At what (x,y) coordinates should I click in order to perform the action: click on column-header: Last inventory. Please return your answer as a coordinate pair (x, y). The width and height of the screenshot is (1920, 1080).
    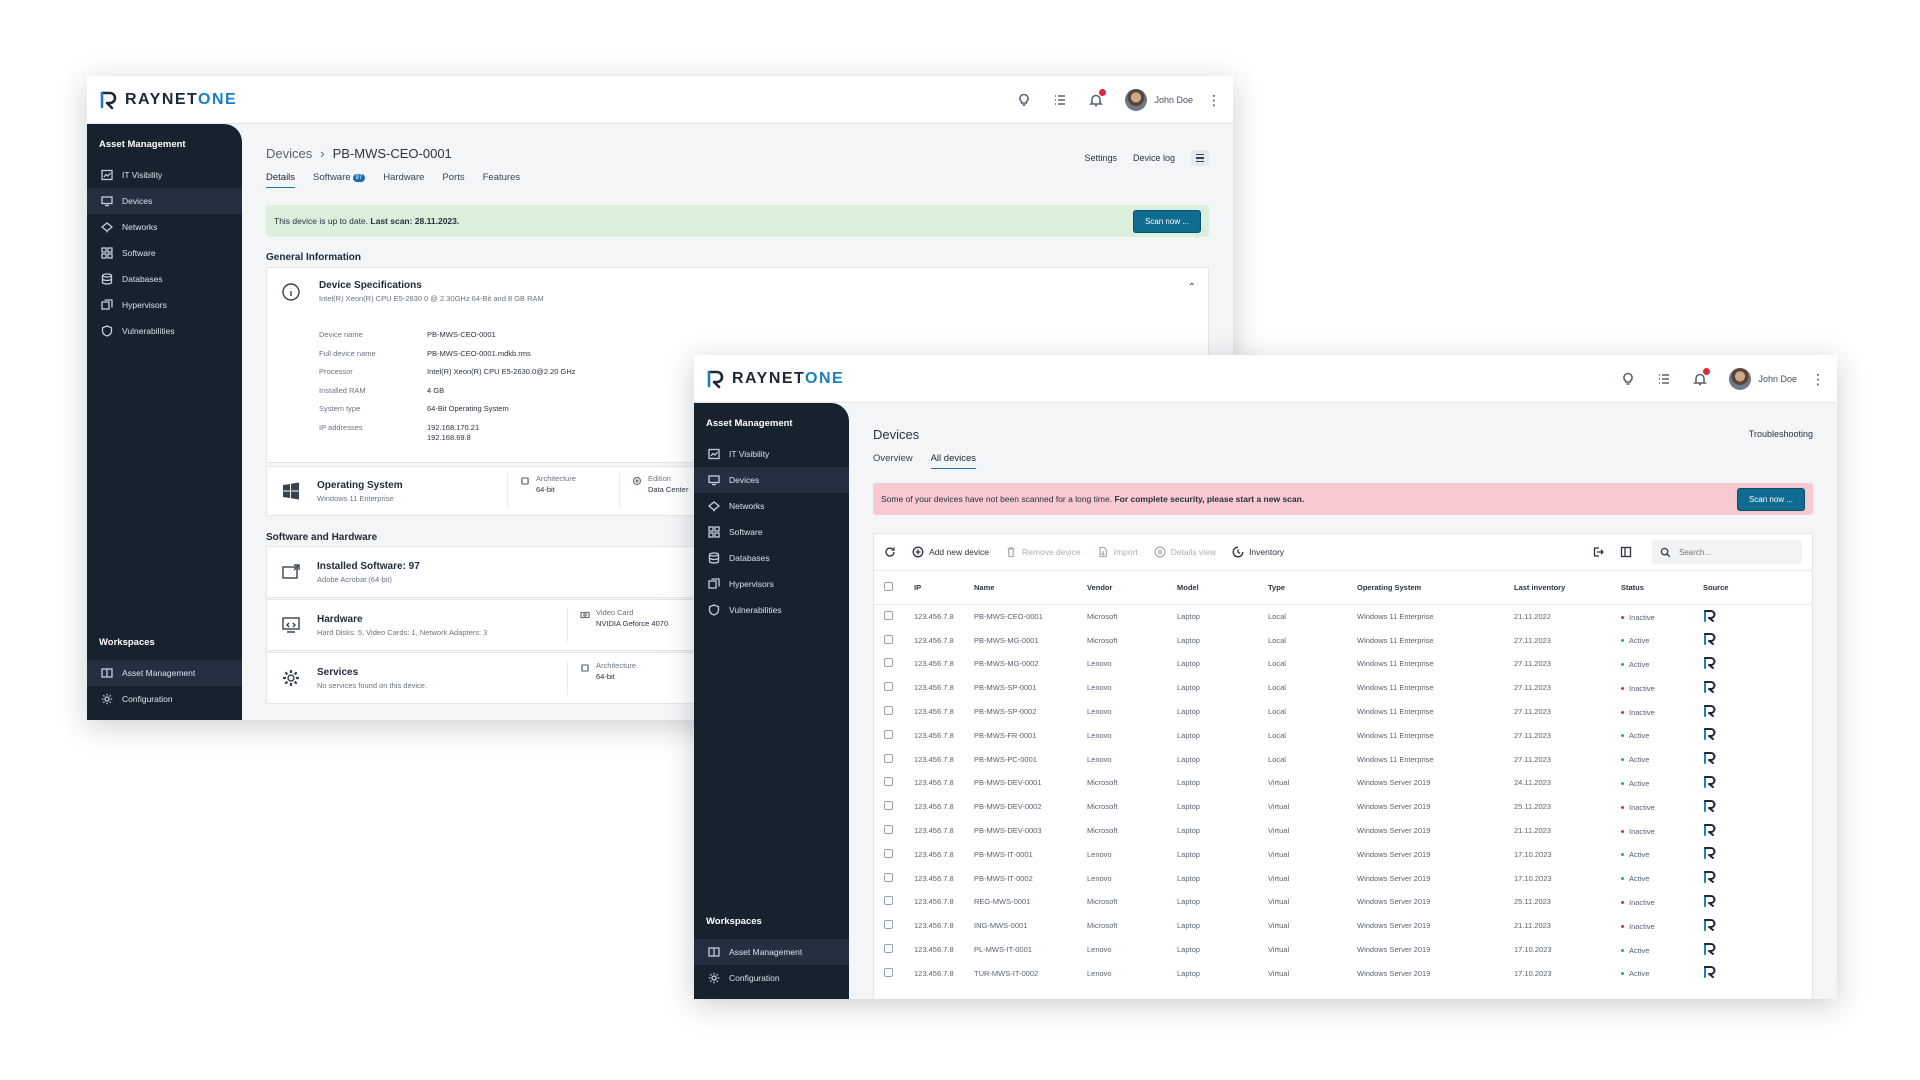
    Looking at the image, I should click on (1565, 587).